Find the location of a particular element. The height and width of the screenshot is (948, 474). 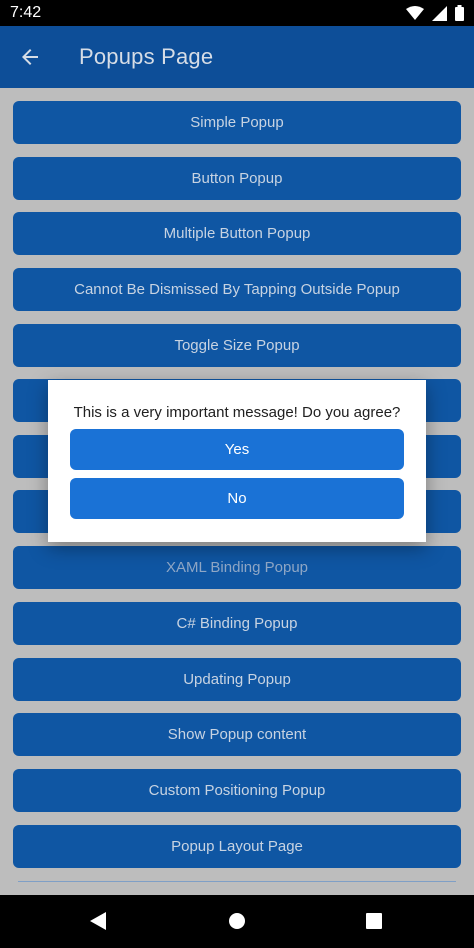

signal-icon is located at coordinates (439, 13).